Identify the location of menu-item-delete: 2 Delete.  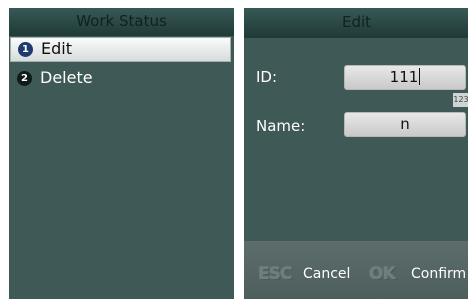
(121, 79).